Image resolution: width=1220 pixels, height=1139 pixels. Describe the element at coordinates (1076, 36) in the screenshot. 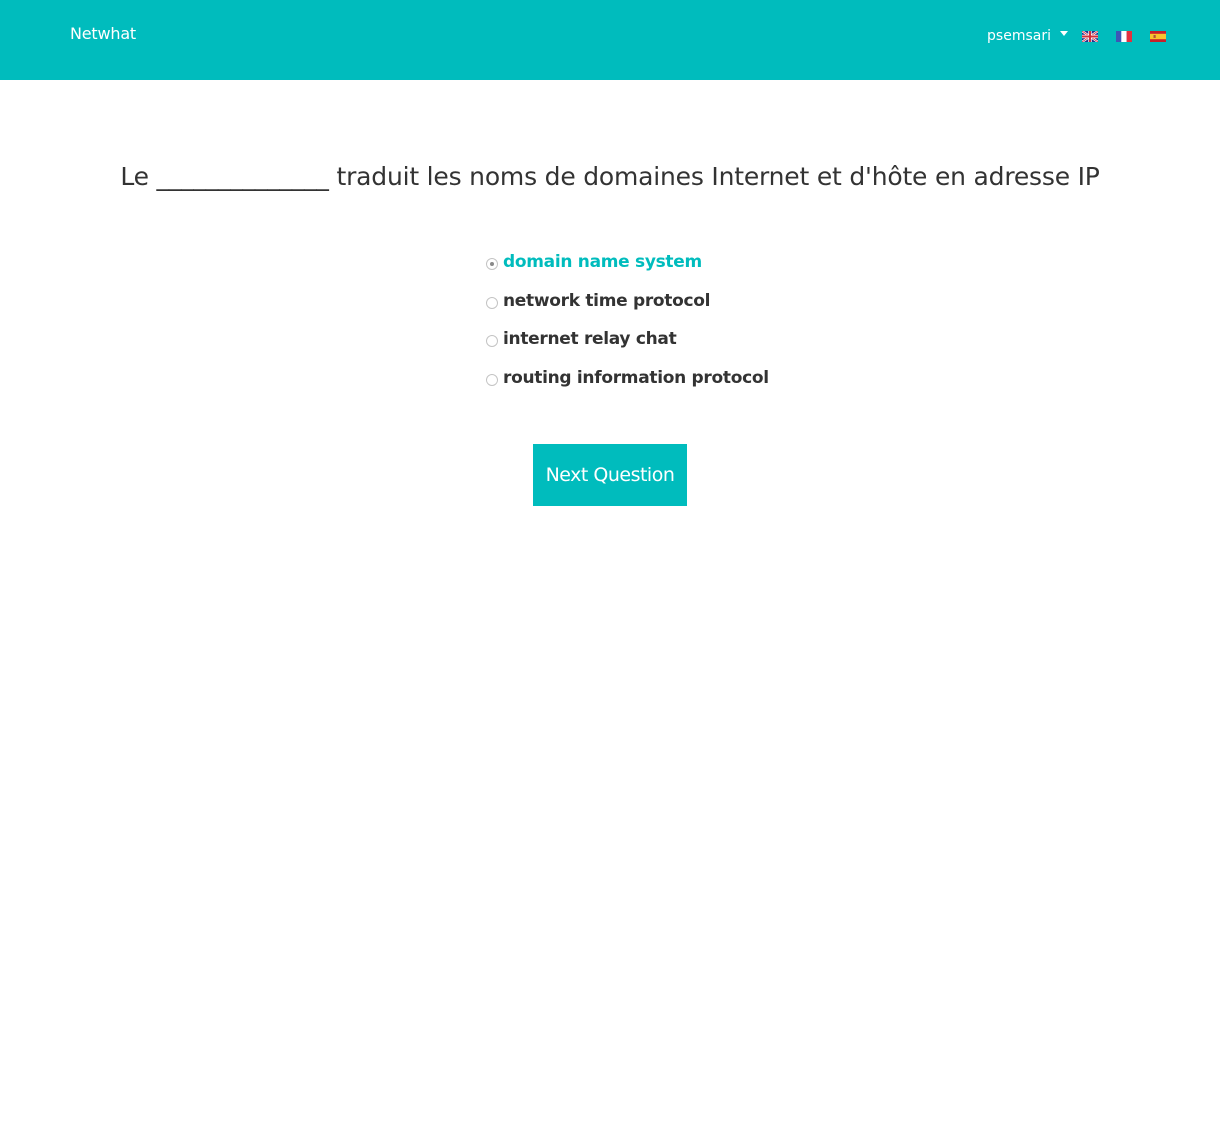

I see `navbar-right: psemsari` at that location.